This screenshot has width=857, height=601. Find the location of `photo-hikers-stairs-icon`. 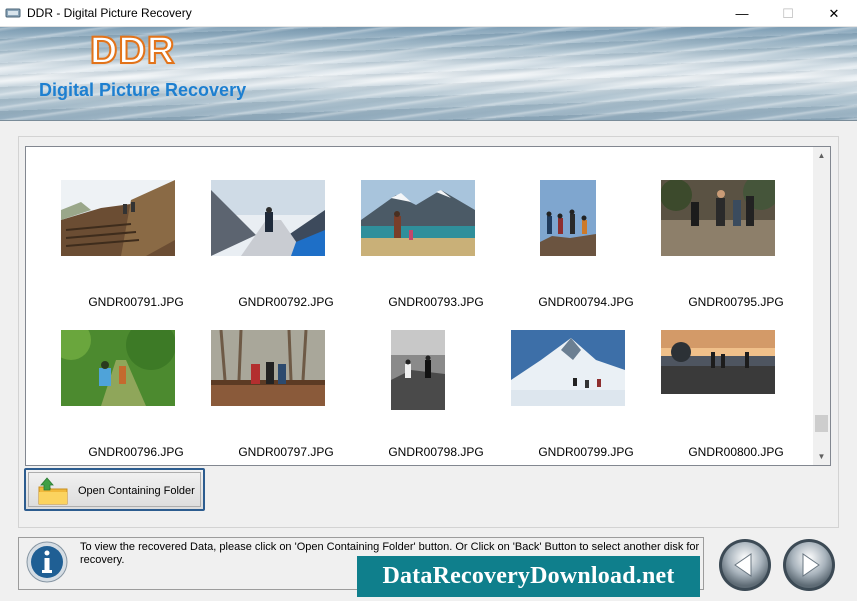

photo-hikers-stairs-icon is located at coordinates (118, 218).